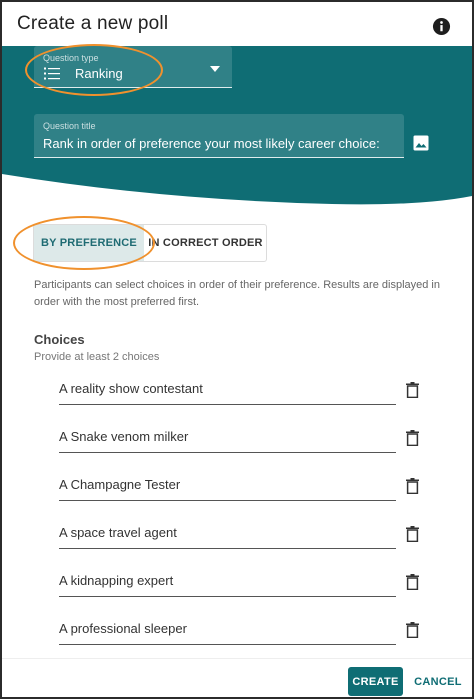 The width and height of the screenshot is (474, 699). What do you see at coordinates (438, 681) in the screenshot?
I see `cancel-button: CANCEL` at bounding box center [438, 681].